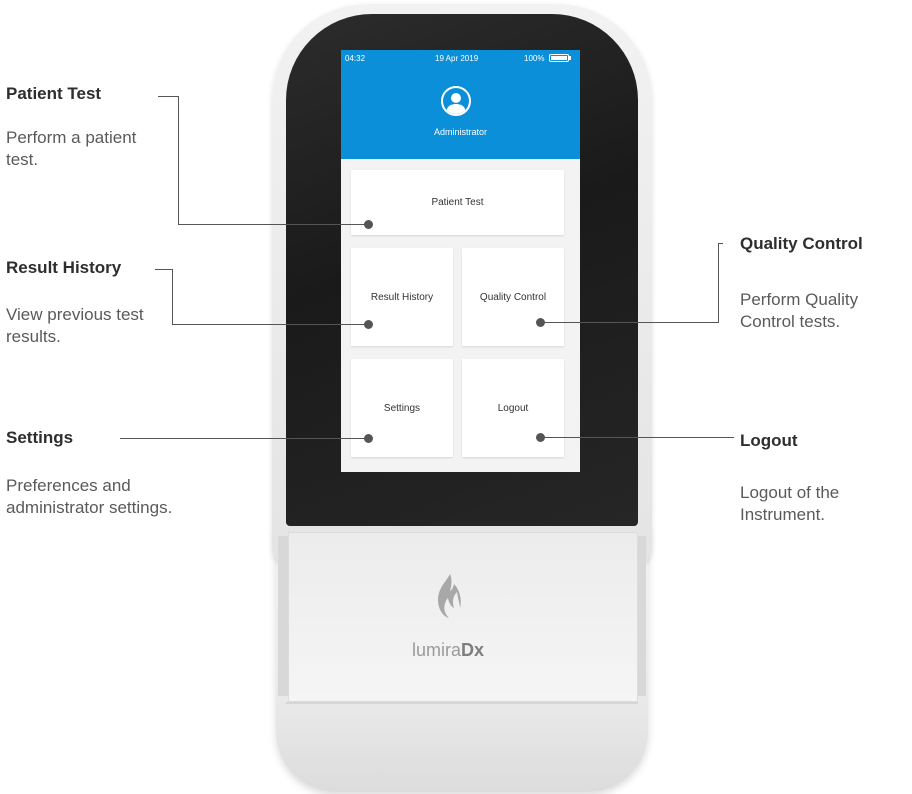 The height and width of the screenshot is (794, 912). What do you see at coordinates (273, 224) in the screenshot?
I see `connector-patient-test-bottom` at bounding box center [273, 224].